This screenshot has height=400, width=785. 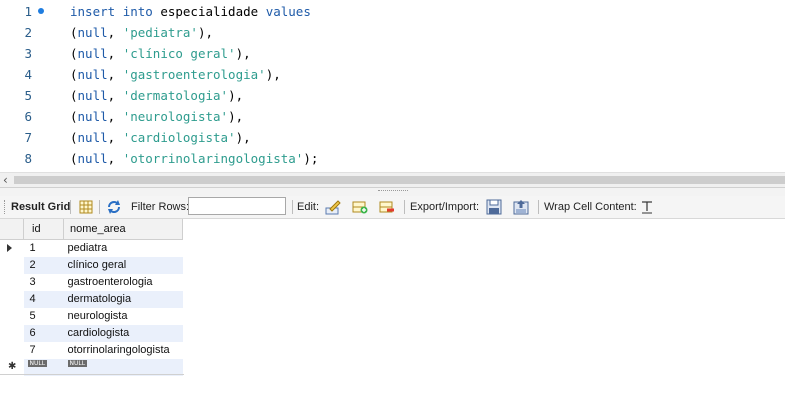 I want to click on cell-nome-area: pediatra, so click(x=123, y=249).